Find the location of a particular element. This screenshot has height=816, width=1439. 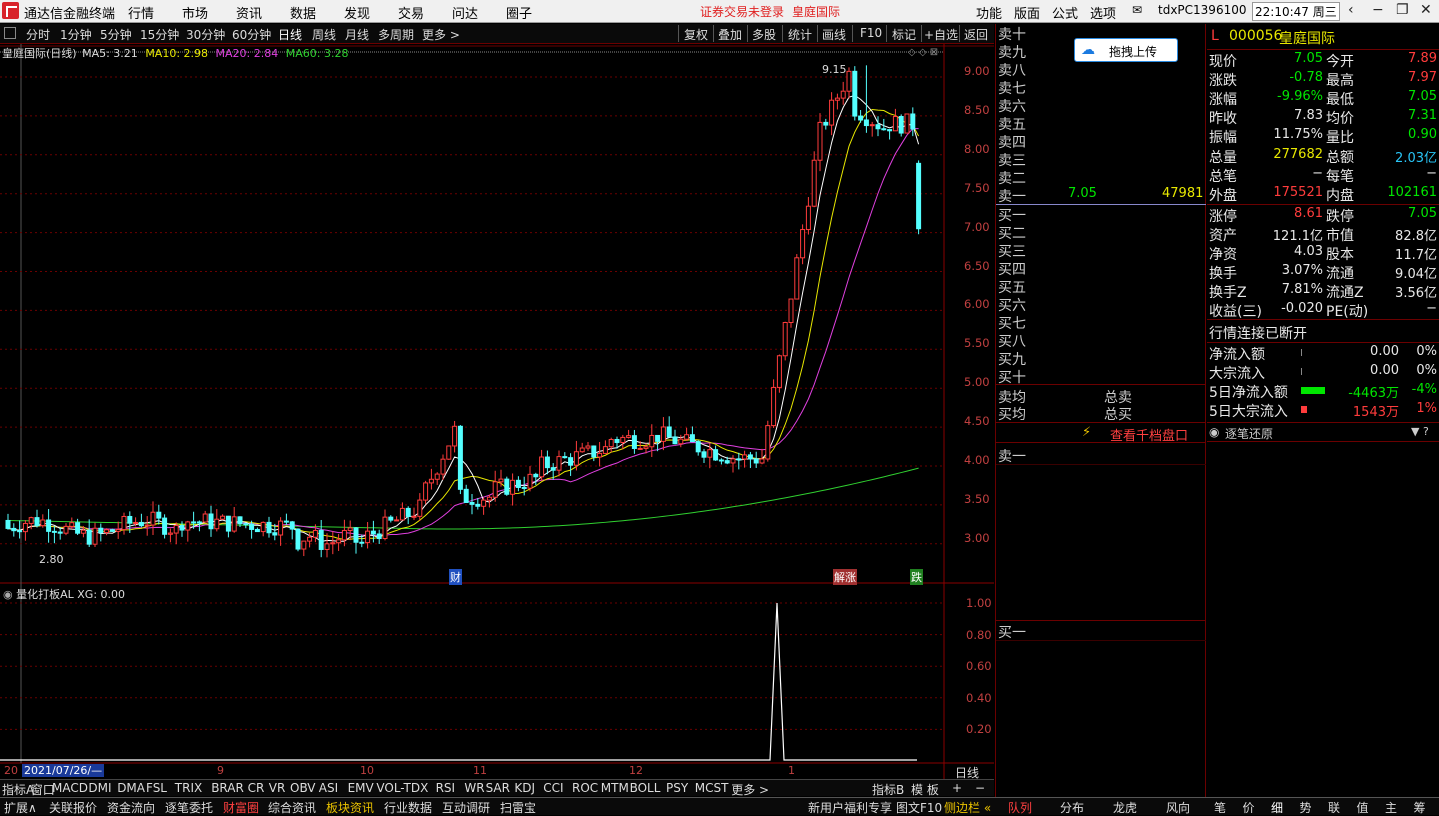

menu-circle: 圈子 is located at coordinates (519, 12).